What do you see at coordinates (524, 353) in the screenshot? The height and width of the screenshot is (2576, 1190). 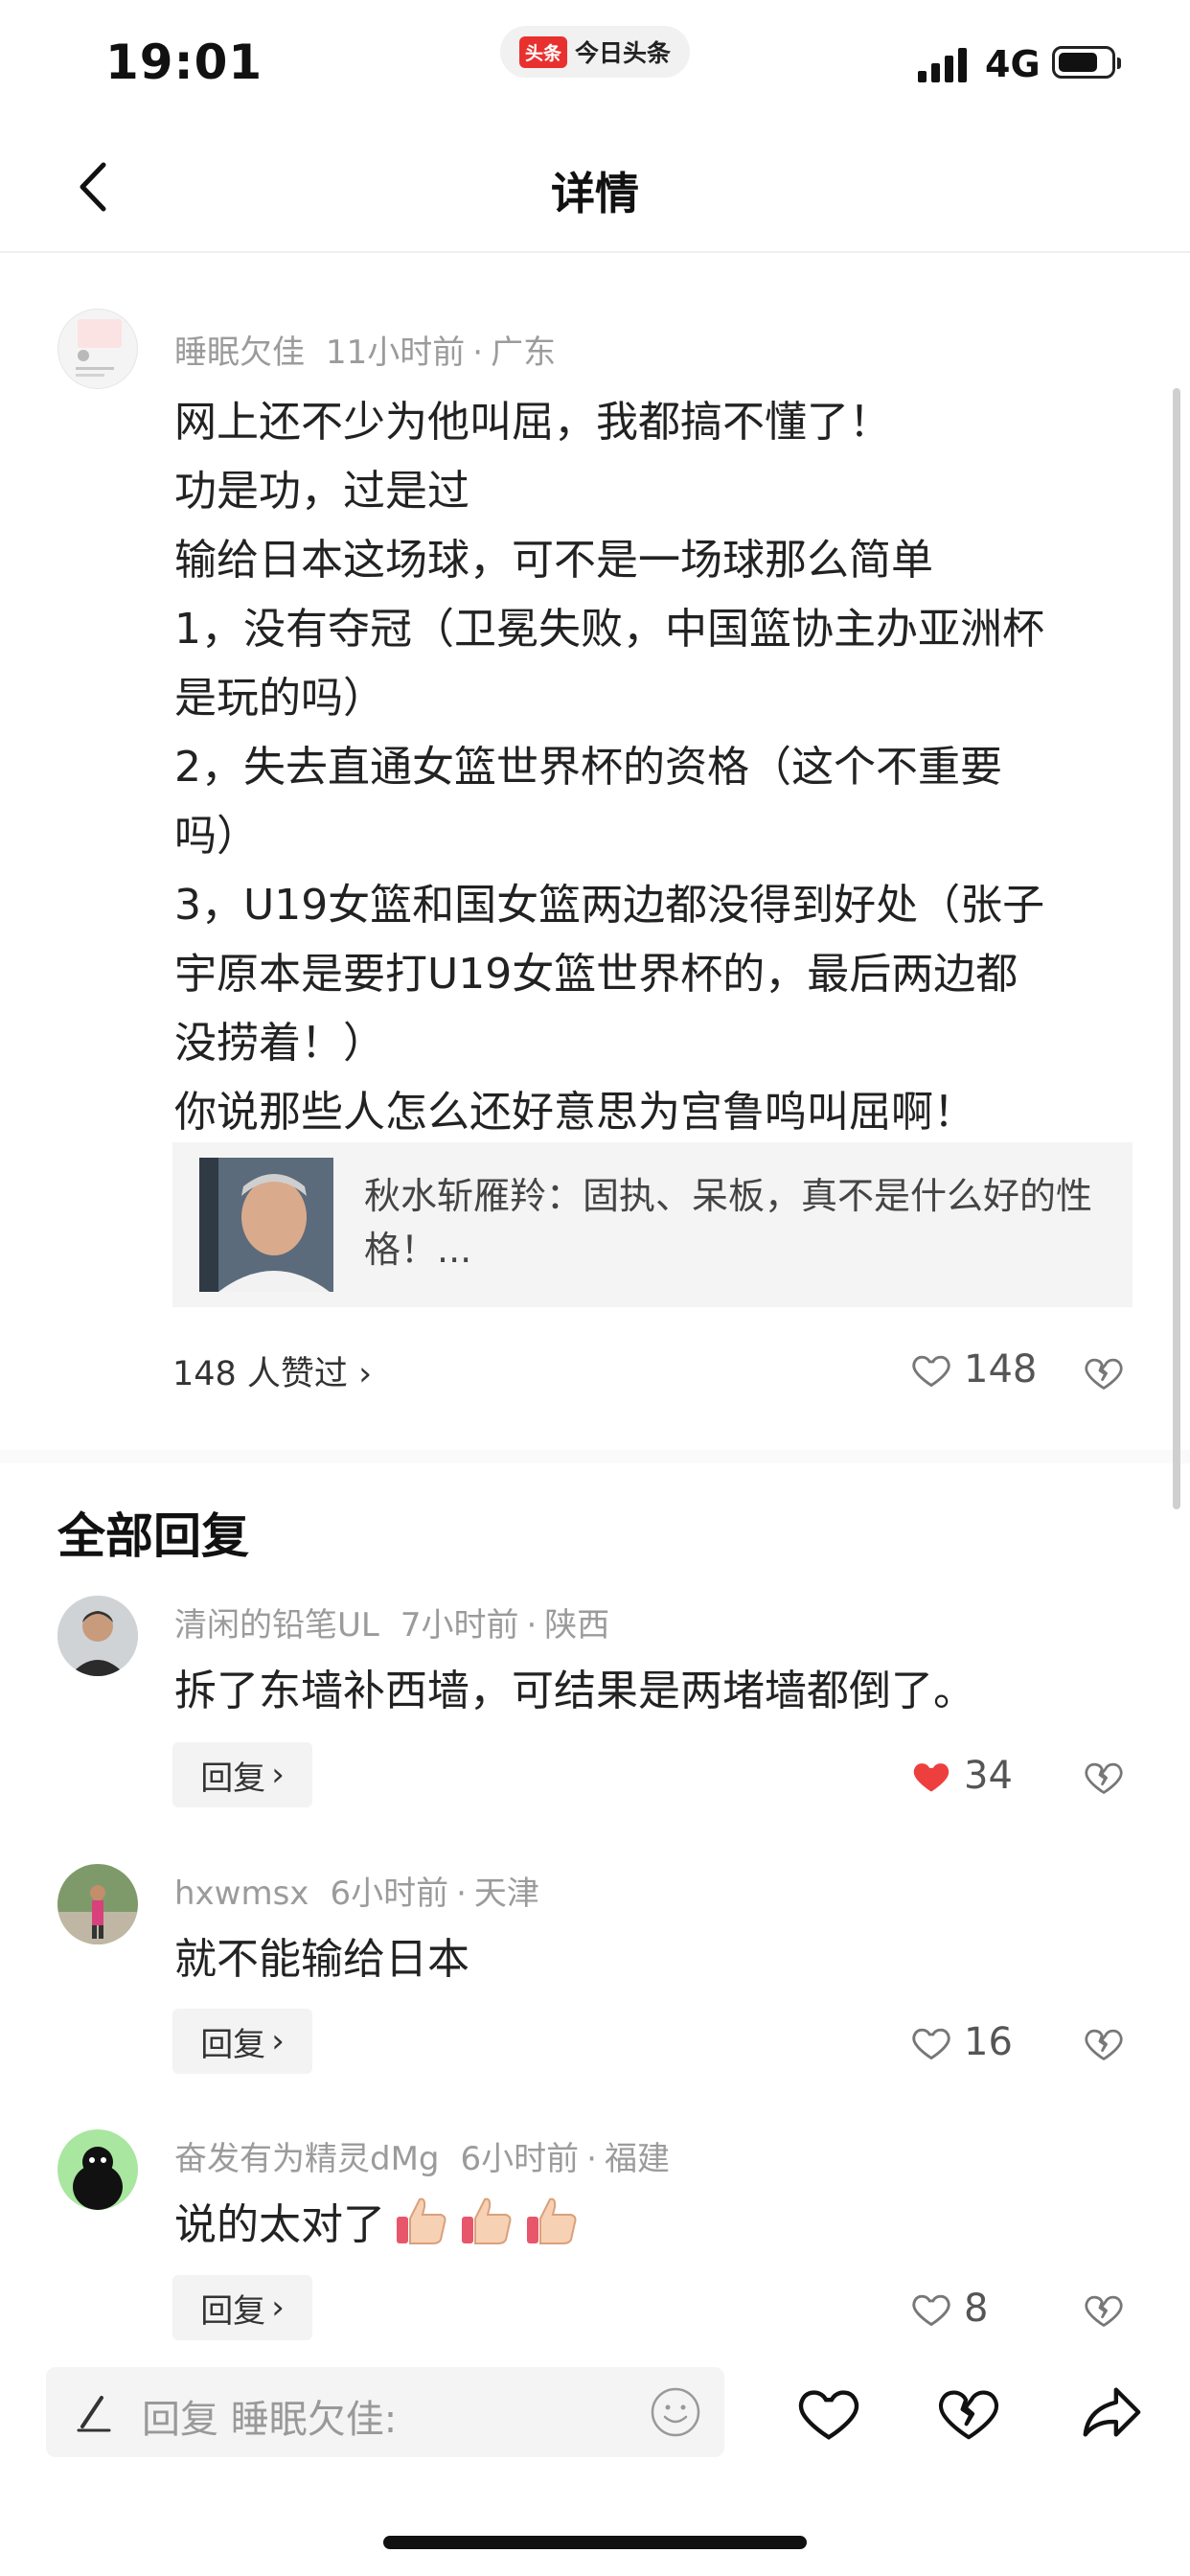 I see `main-comment-location: 广东` at bounding box center [524, 353].